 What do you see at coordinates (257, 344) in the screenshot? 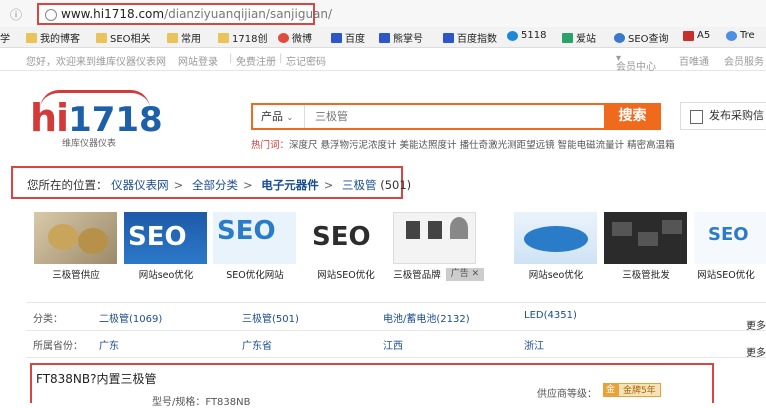
I see `filter-option: 广东省` at bounding box center [257, 344].